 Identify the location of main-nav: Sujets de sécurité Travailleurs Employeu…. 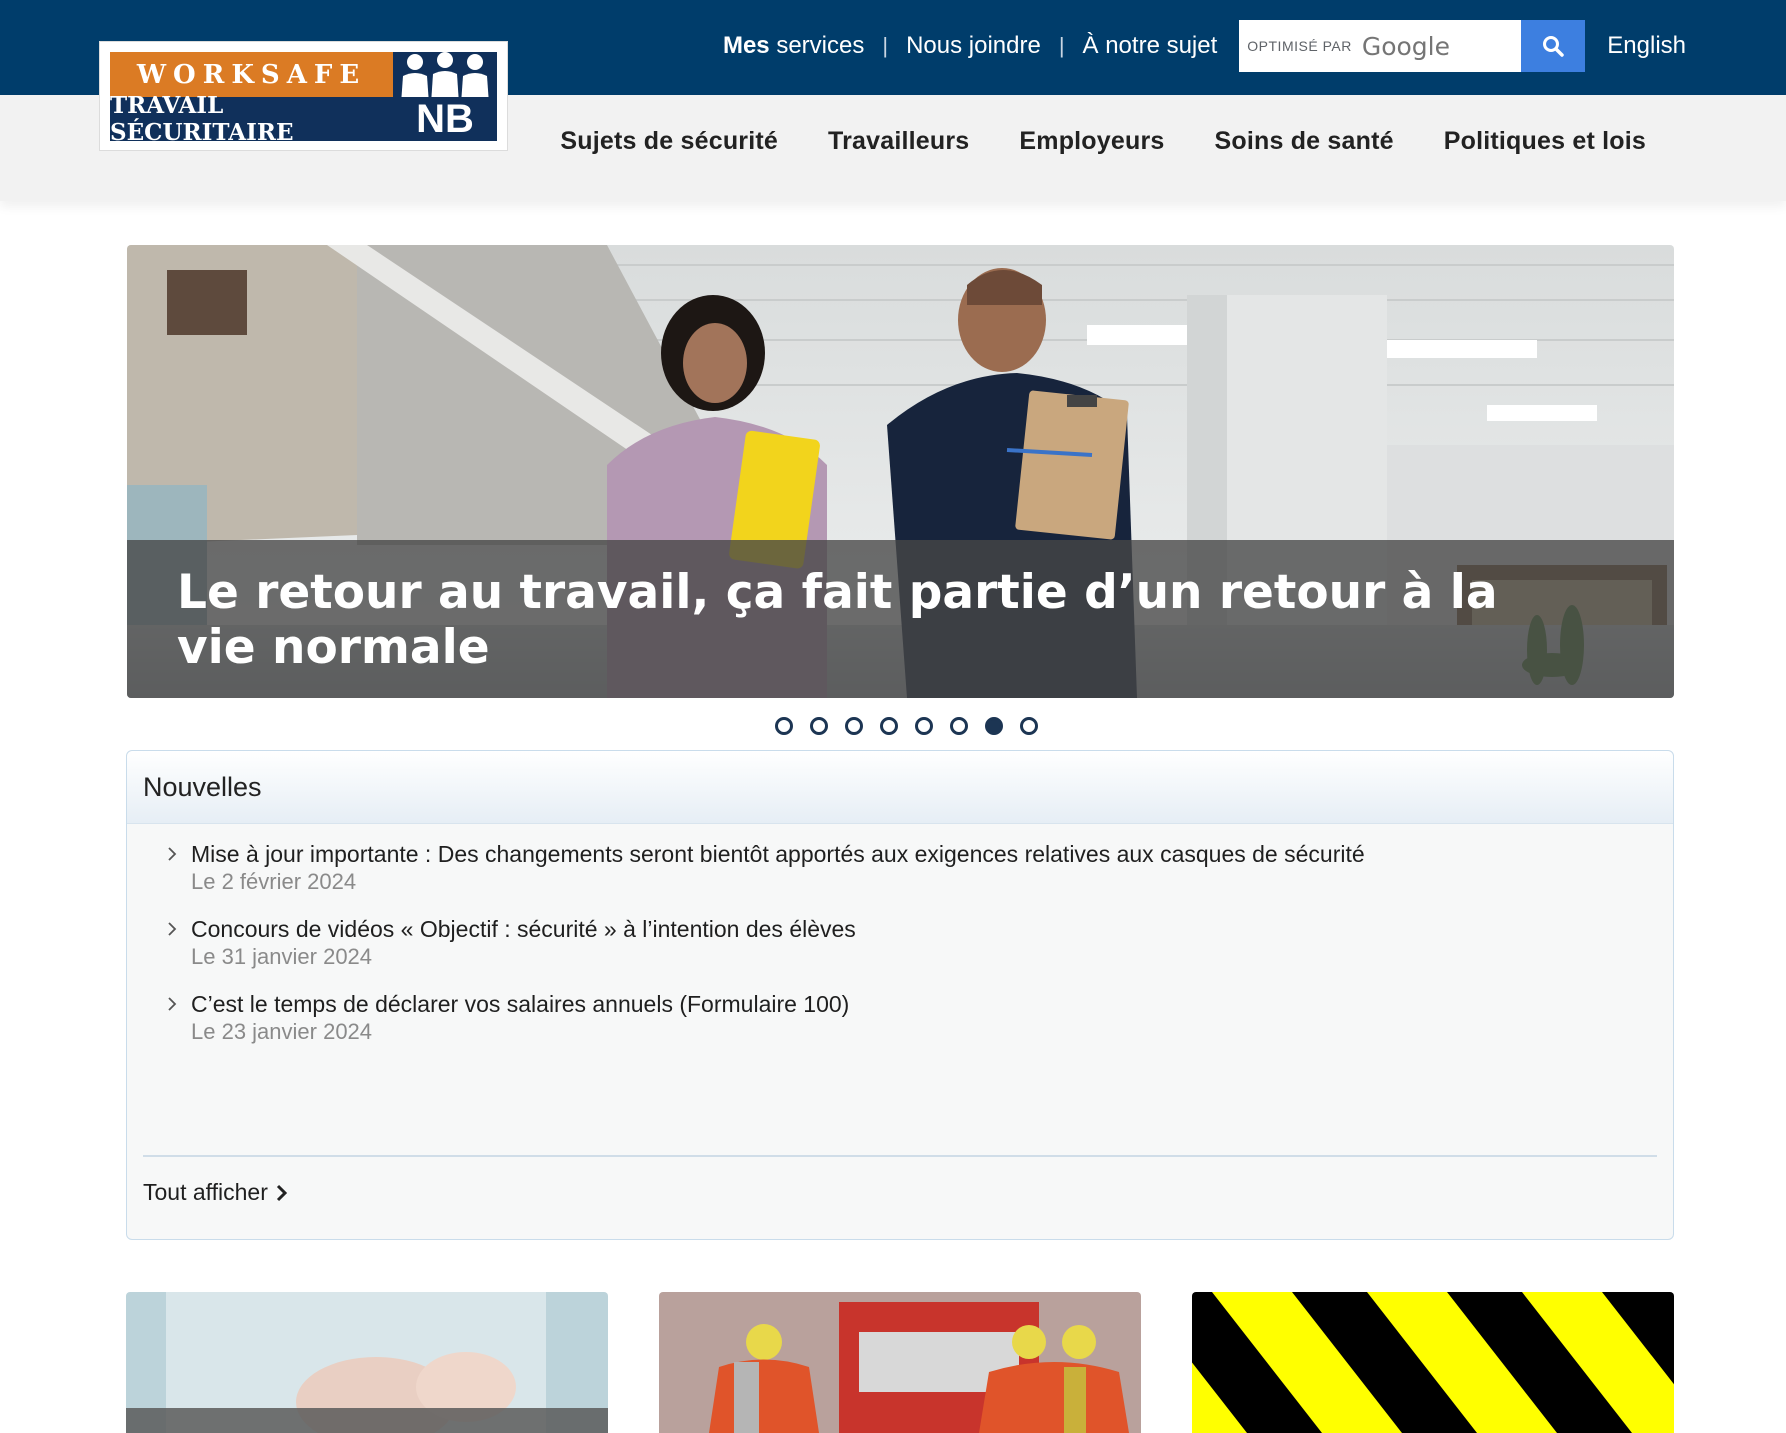
(1103, 141).